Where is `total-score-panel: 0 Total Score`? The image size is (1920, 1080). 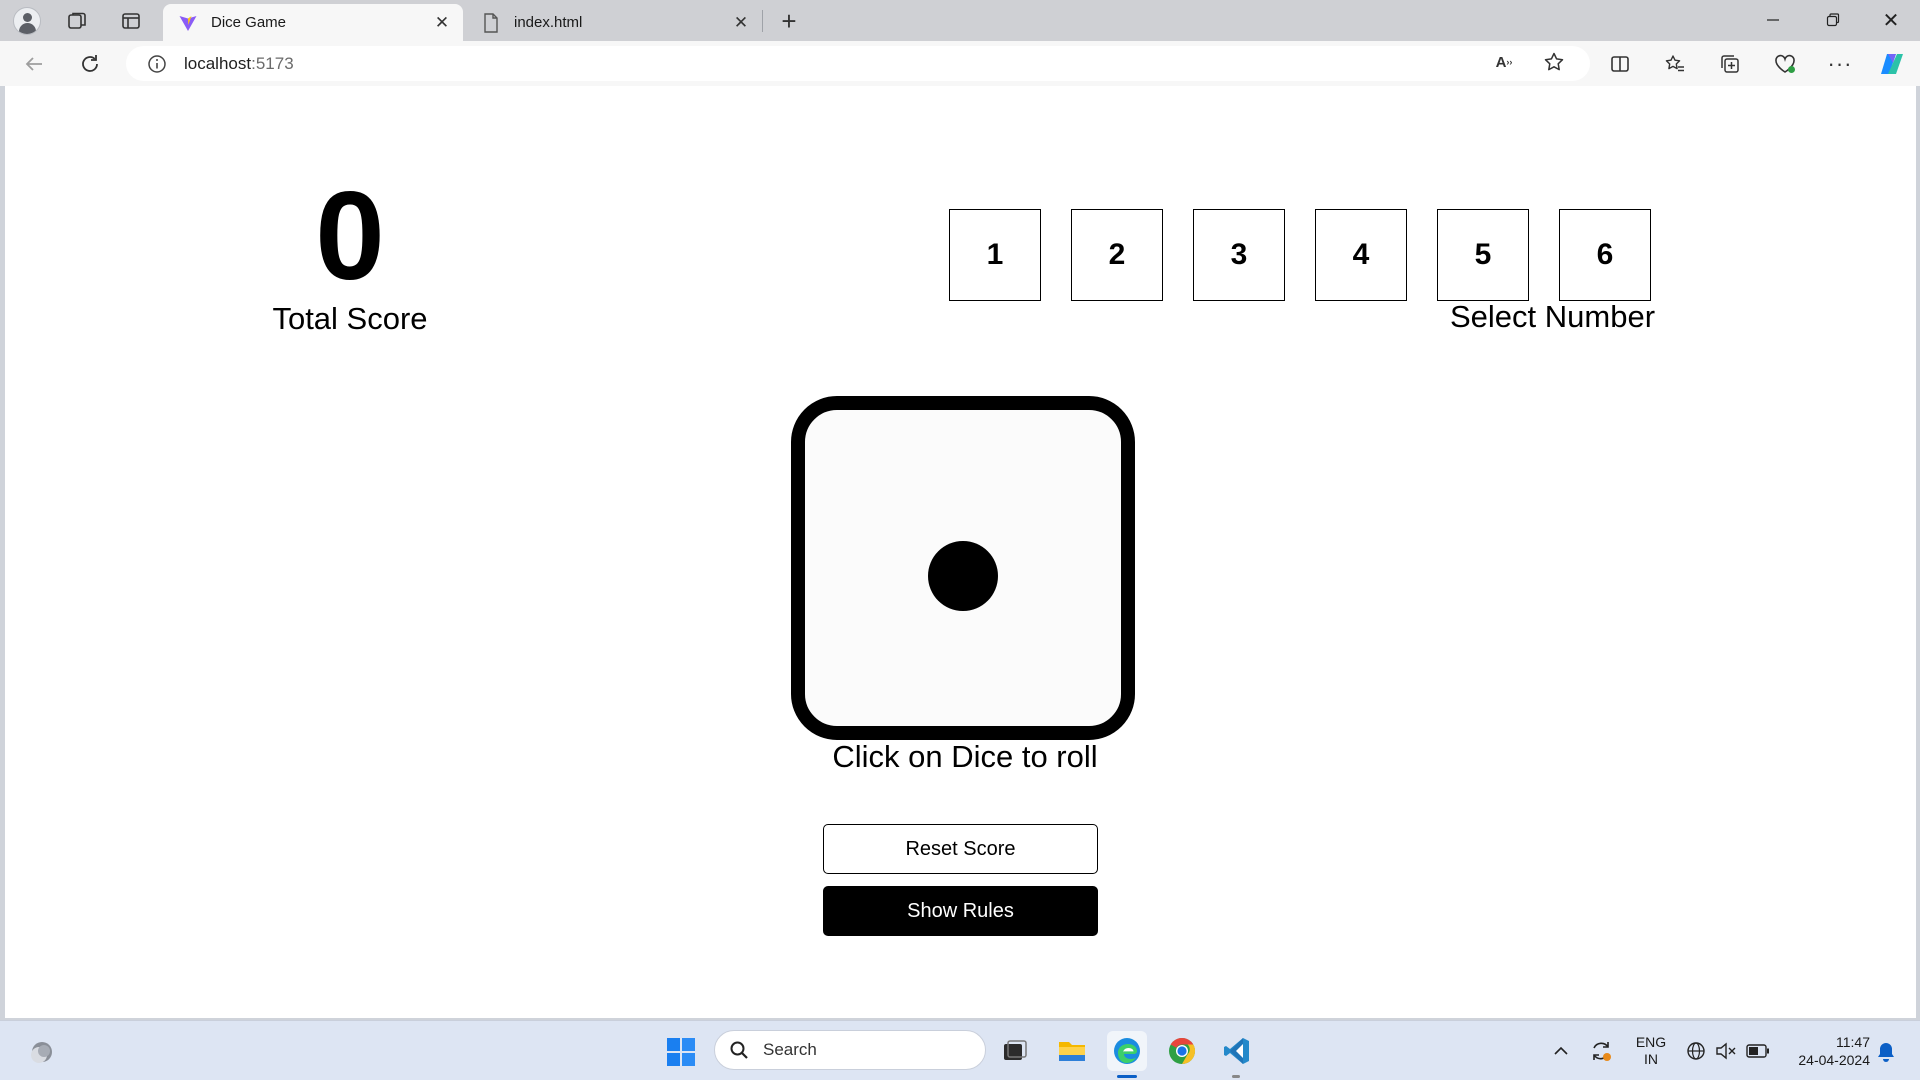 total-score-panel: 0 Total Score is located at coordinates (350, 255).